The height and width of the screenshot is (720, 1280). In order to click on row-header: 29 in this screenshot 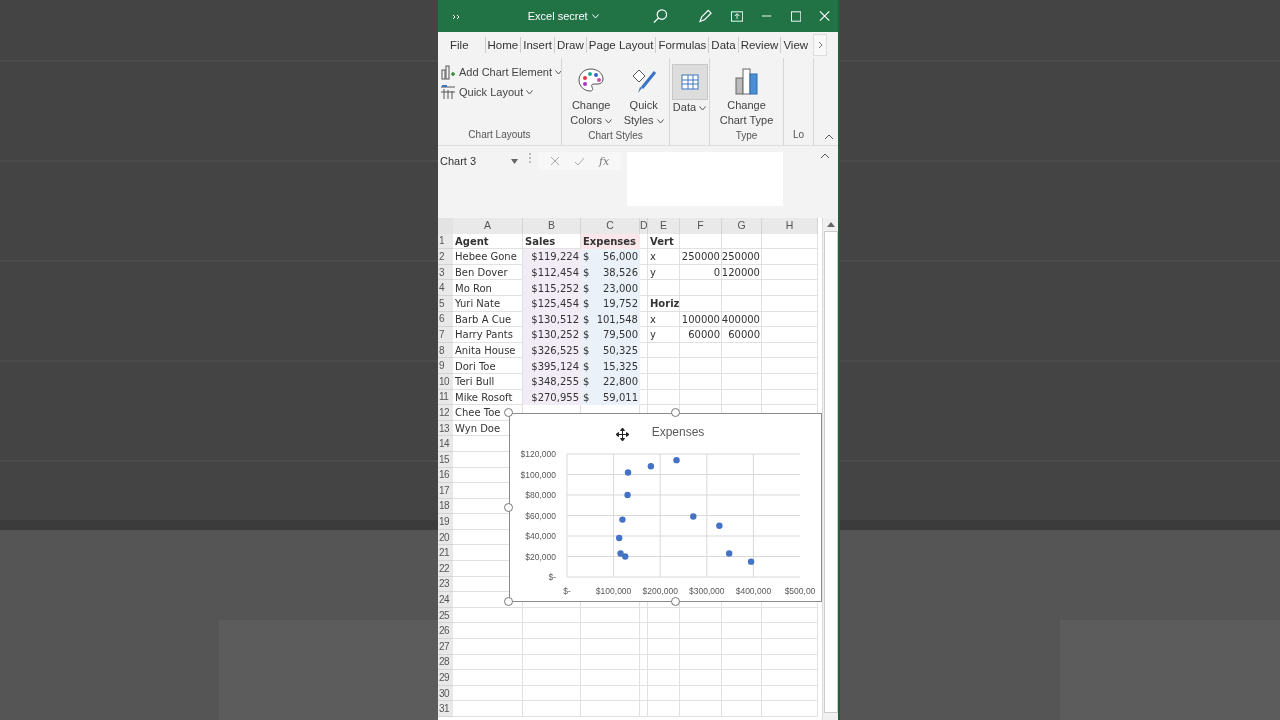, I will do `click(445, 678)`.